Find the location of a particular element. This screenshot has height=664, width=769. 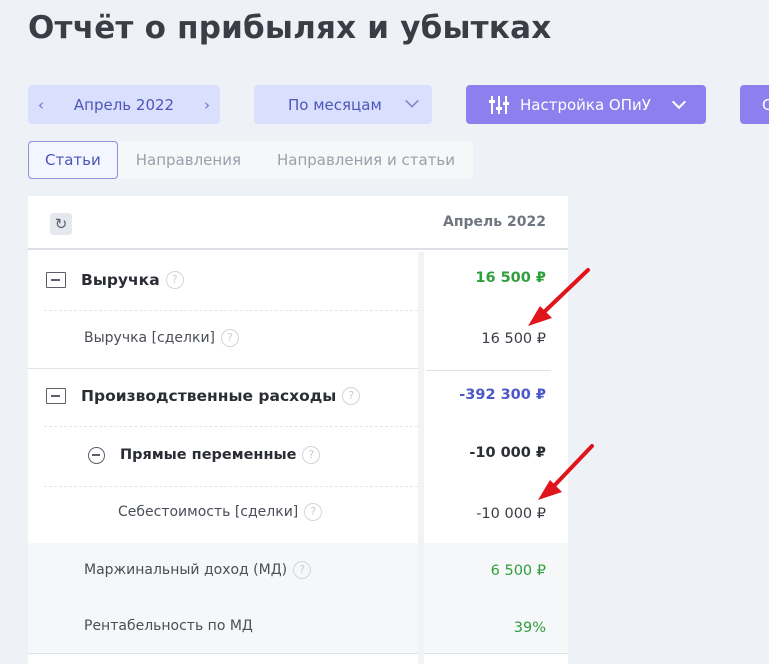

period-label: Апрель 2022 is located at coordinates (124, 104).